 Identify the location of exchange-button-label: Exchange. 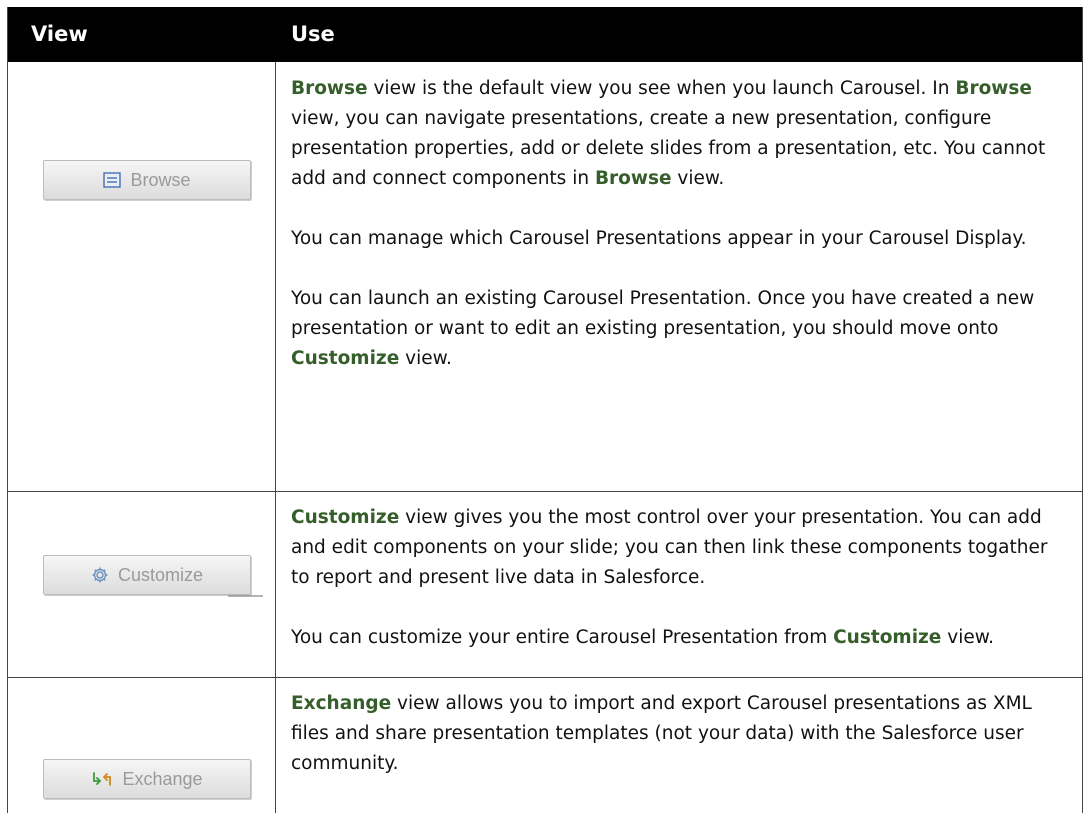
(162, 778).